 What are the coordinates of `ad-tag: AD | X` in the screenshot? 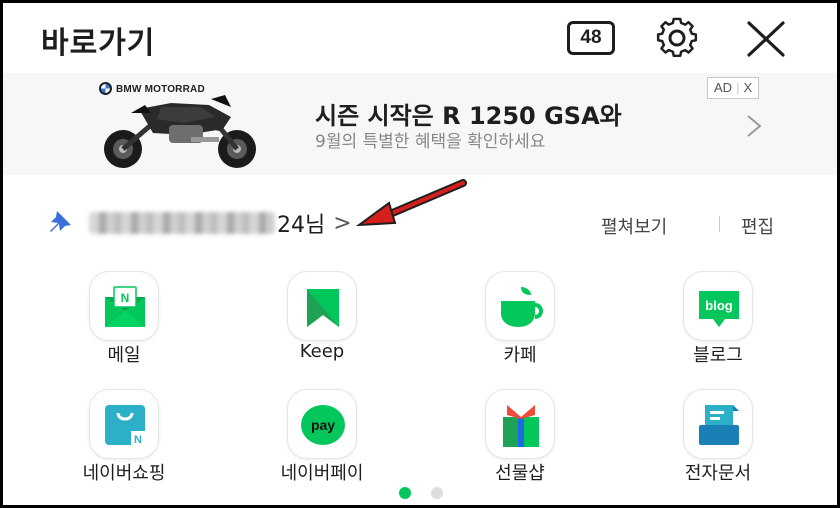 It's located at (733, 88).